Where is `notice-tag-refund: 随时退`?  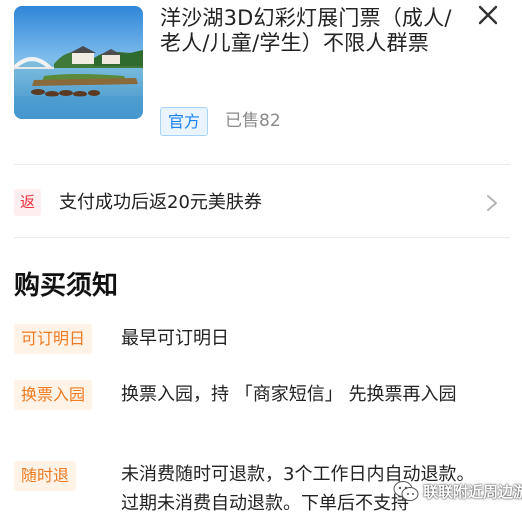
notice-tag-refund: 随时退 is located at coordinates (45, 476).